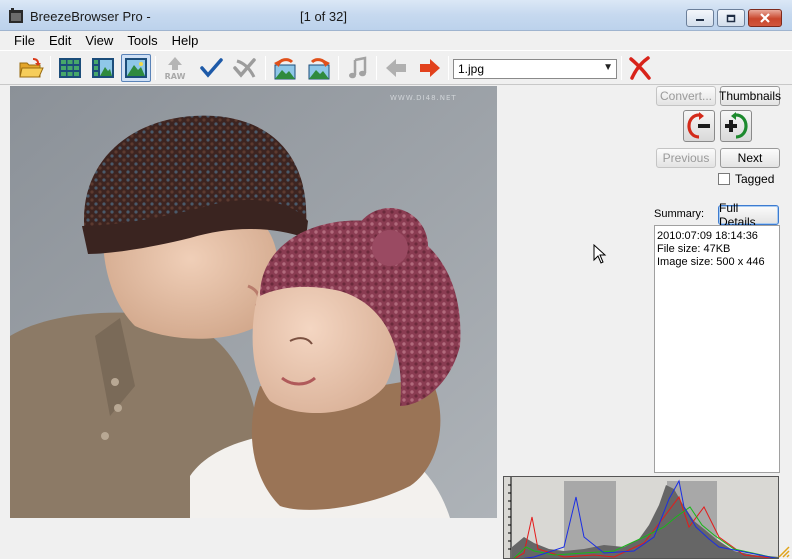 This screenshot has height=559, width=792. I want to click on add-tag-button, so click(736, 126).